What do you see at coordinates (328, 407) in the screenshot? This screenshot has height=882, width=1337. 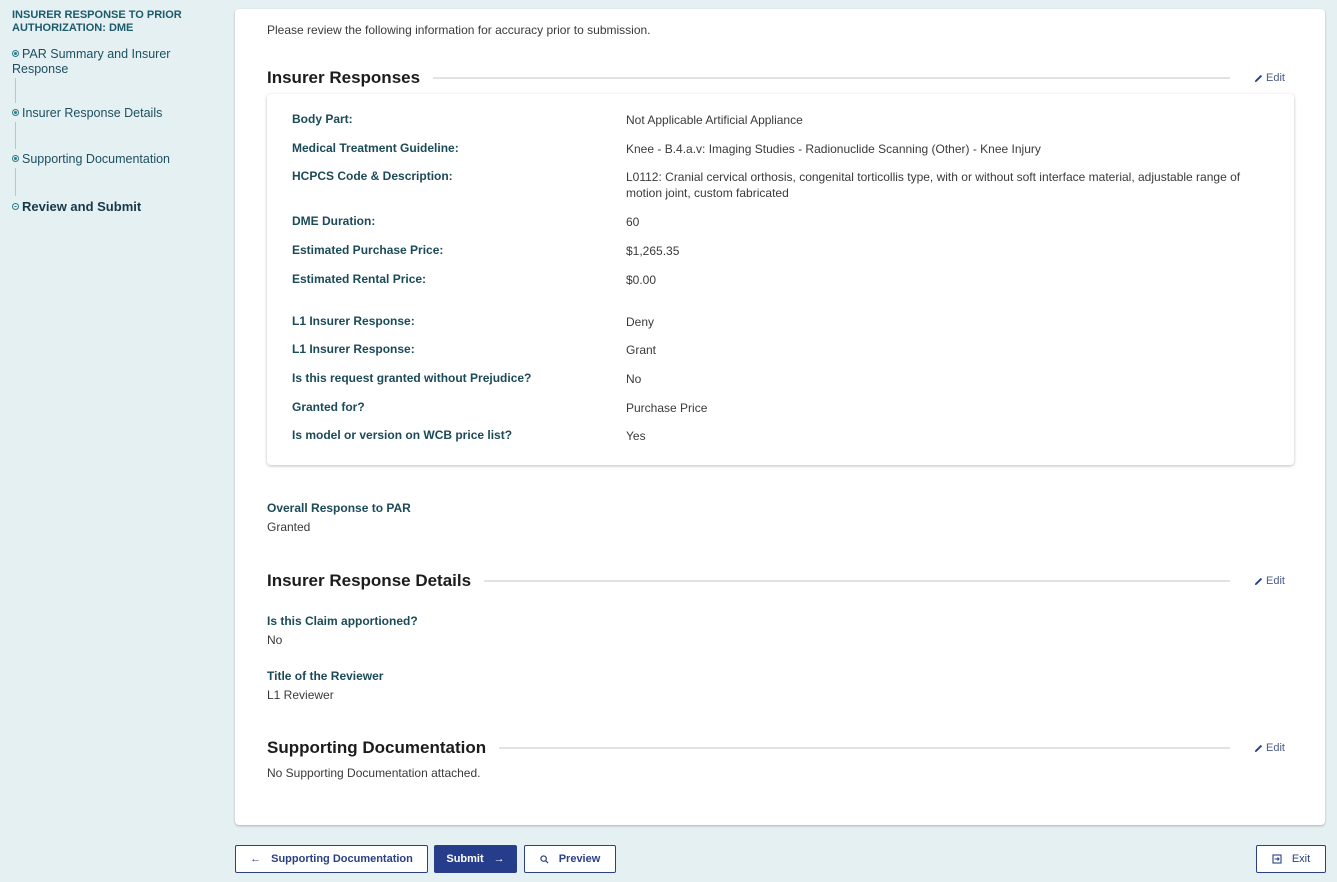 I see `row-label: Granted for?` at bounding box center [328, 407].